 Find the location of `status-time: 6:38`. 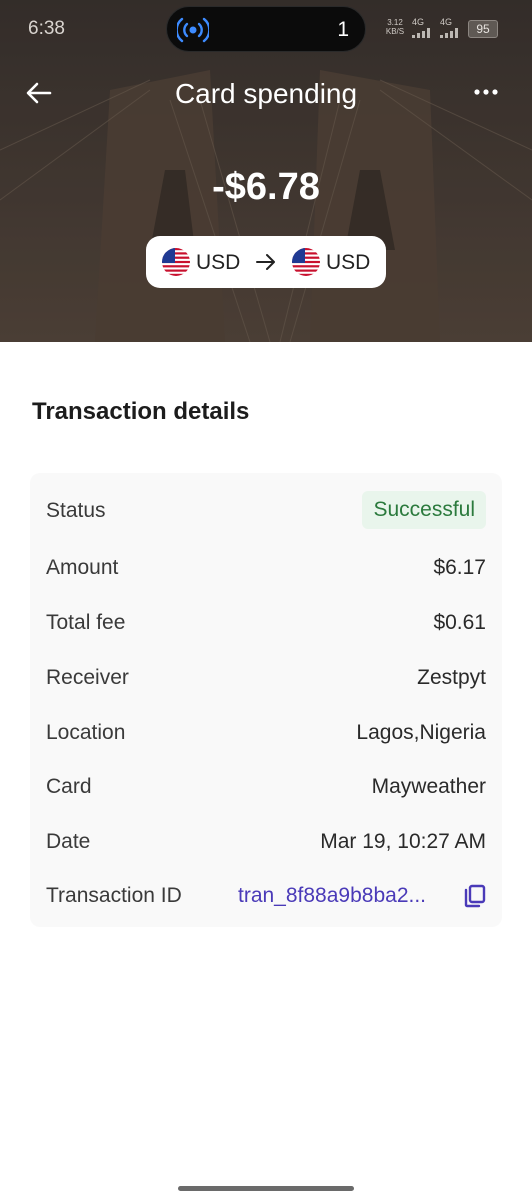

status-time: 6:38 is located at coordinates (46, 28).